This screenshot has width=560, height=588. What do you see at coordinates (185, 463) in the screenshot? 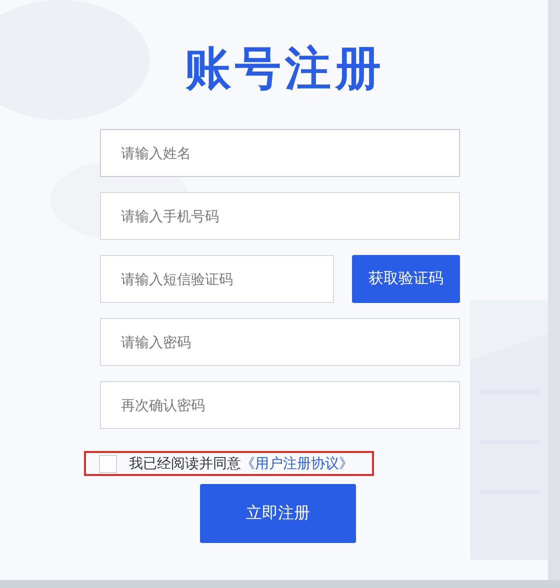
I see `agreement-text: 我已经阅读并同意` at bounding box center [185, 463].